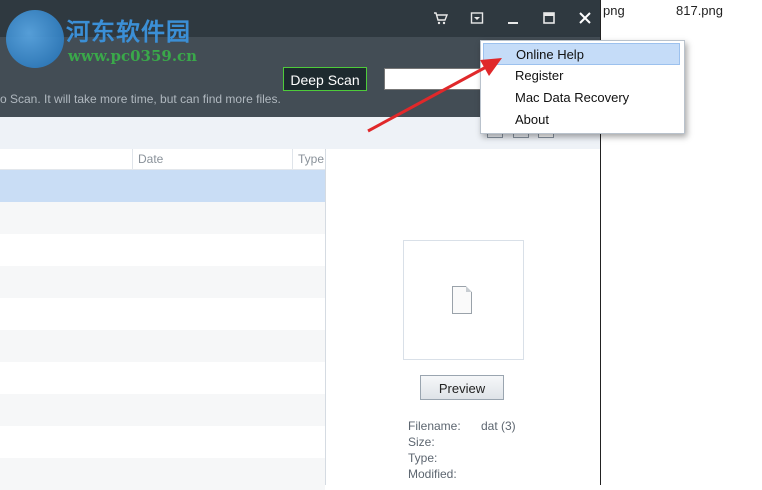  What do you see at coordinates (549, 20) in the screenshot?
I see `maximize-icon` at bounding box center [549, 20].